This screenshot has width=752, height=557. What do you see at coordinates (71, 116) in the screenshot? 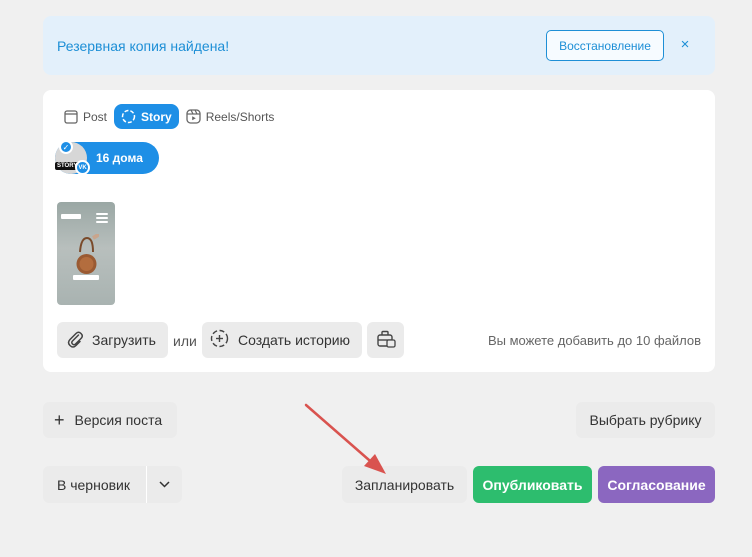
I see `square-icon` at bounding box center [71, 116].